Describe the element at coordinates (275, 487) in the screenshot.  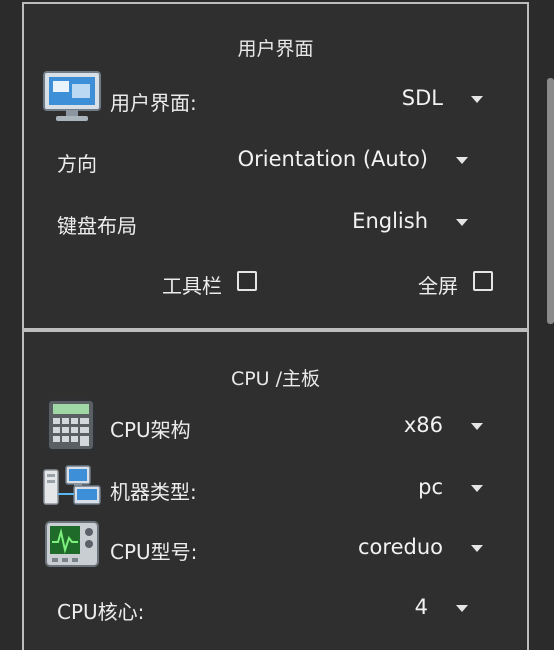
I see `machine-type-row: 机器类型: pc` at that location.